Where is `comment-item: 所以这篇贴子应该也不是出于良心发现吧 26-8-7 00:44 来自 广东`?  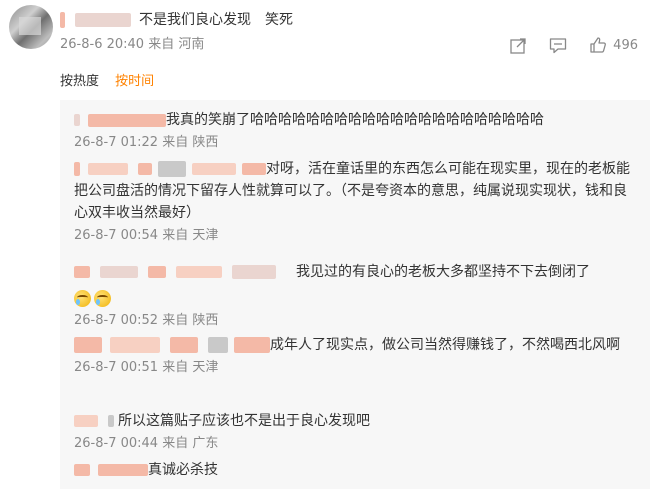 comment-item: 所以这篇贴子应该也不是出于良心发现吧 26-8-7 00:44 来自 广东 is located at coordinates (354, 431).